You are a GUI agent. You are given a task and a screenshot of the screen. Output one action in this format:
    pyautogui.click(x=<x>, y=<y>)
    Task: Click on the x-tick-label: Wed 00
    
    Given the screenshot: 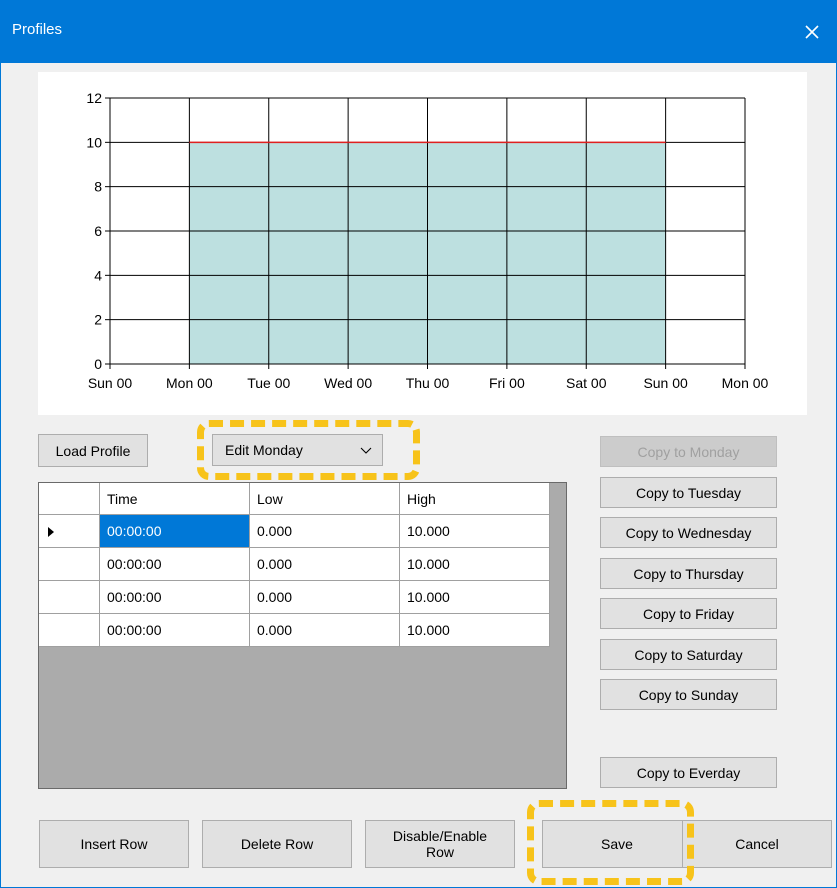 What is the action you would take?
    pyautogui.click(x=348, y=383)
    